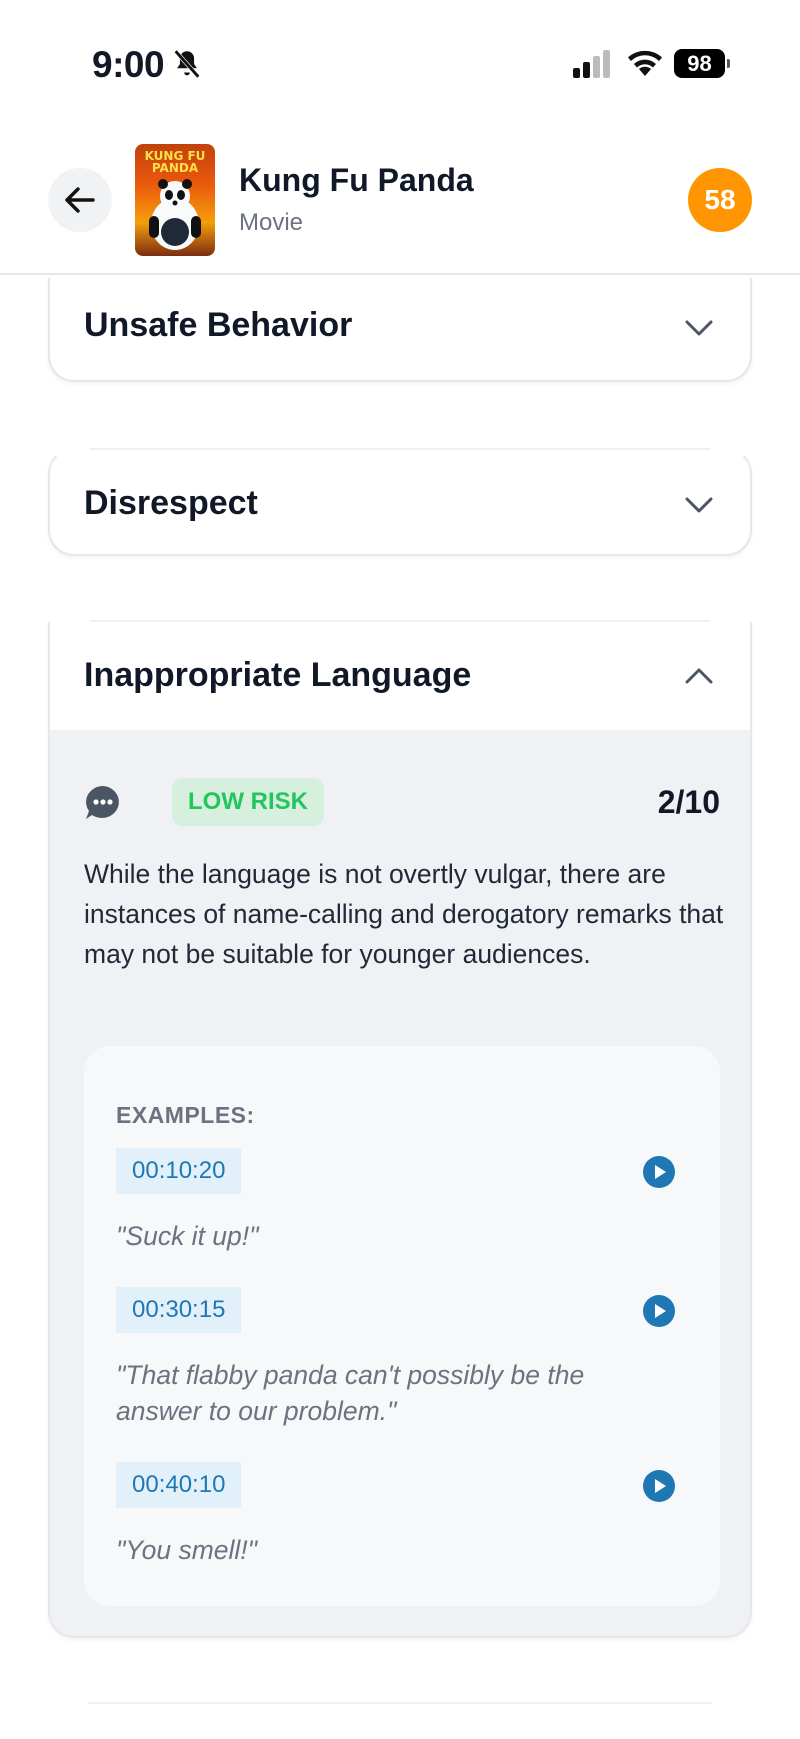 The height and width of the screenshot is (1739, 800). I want to click on score-badge: 58, so click(720, 200).